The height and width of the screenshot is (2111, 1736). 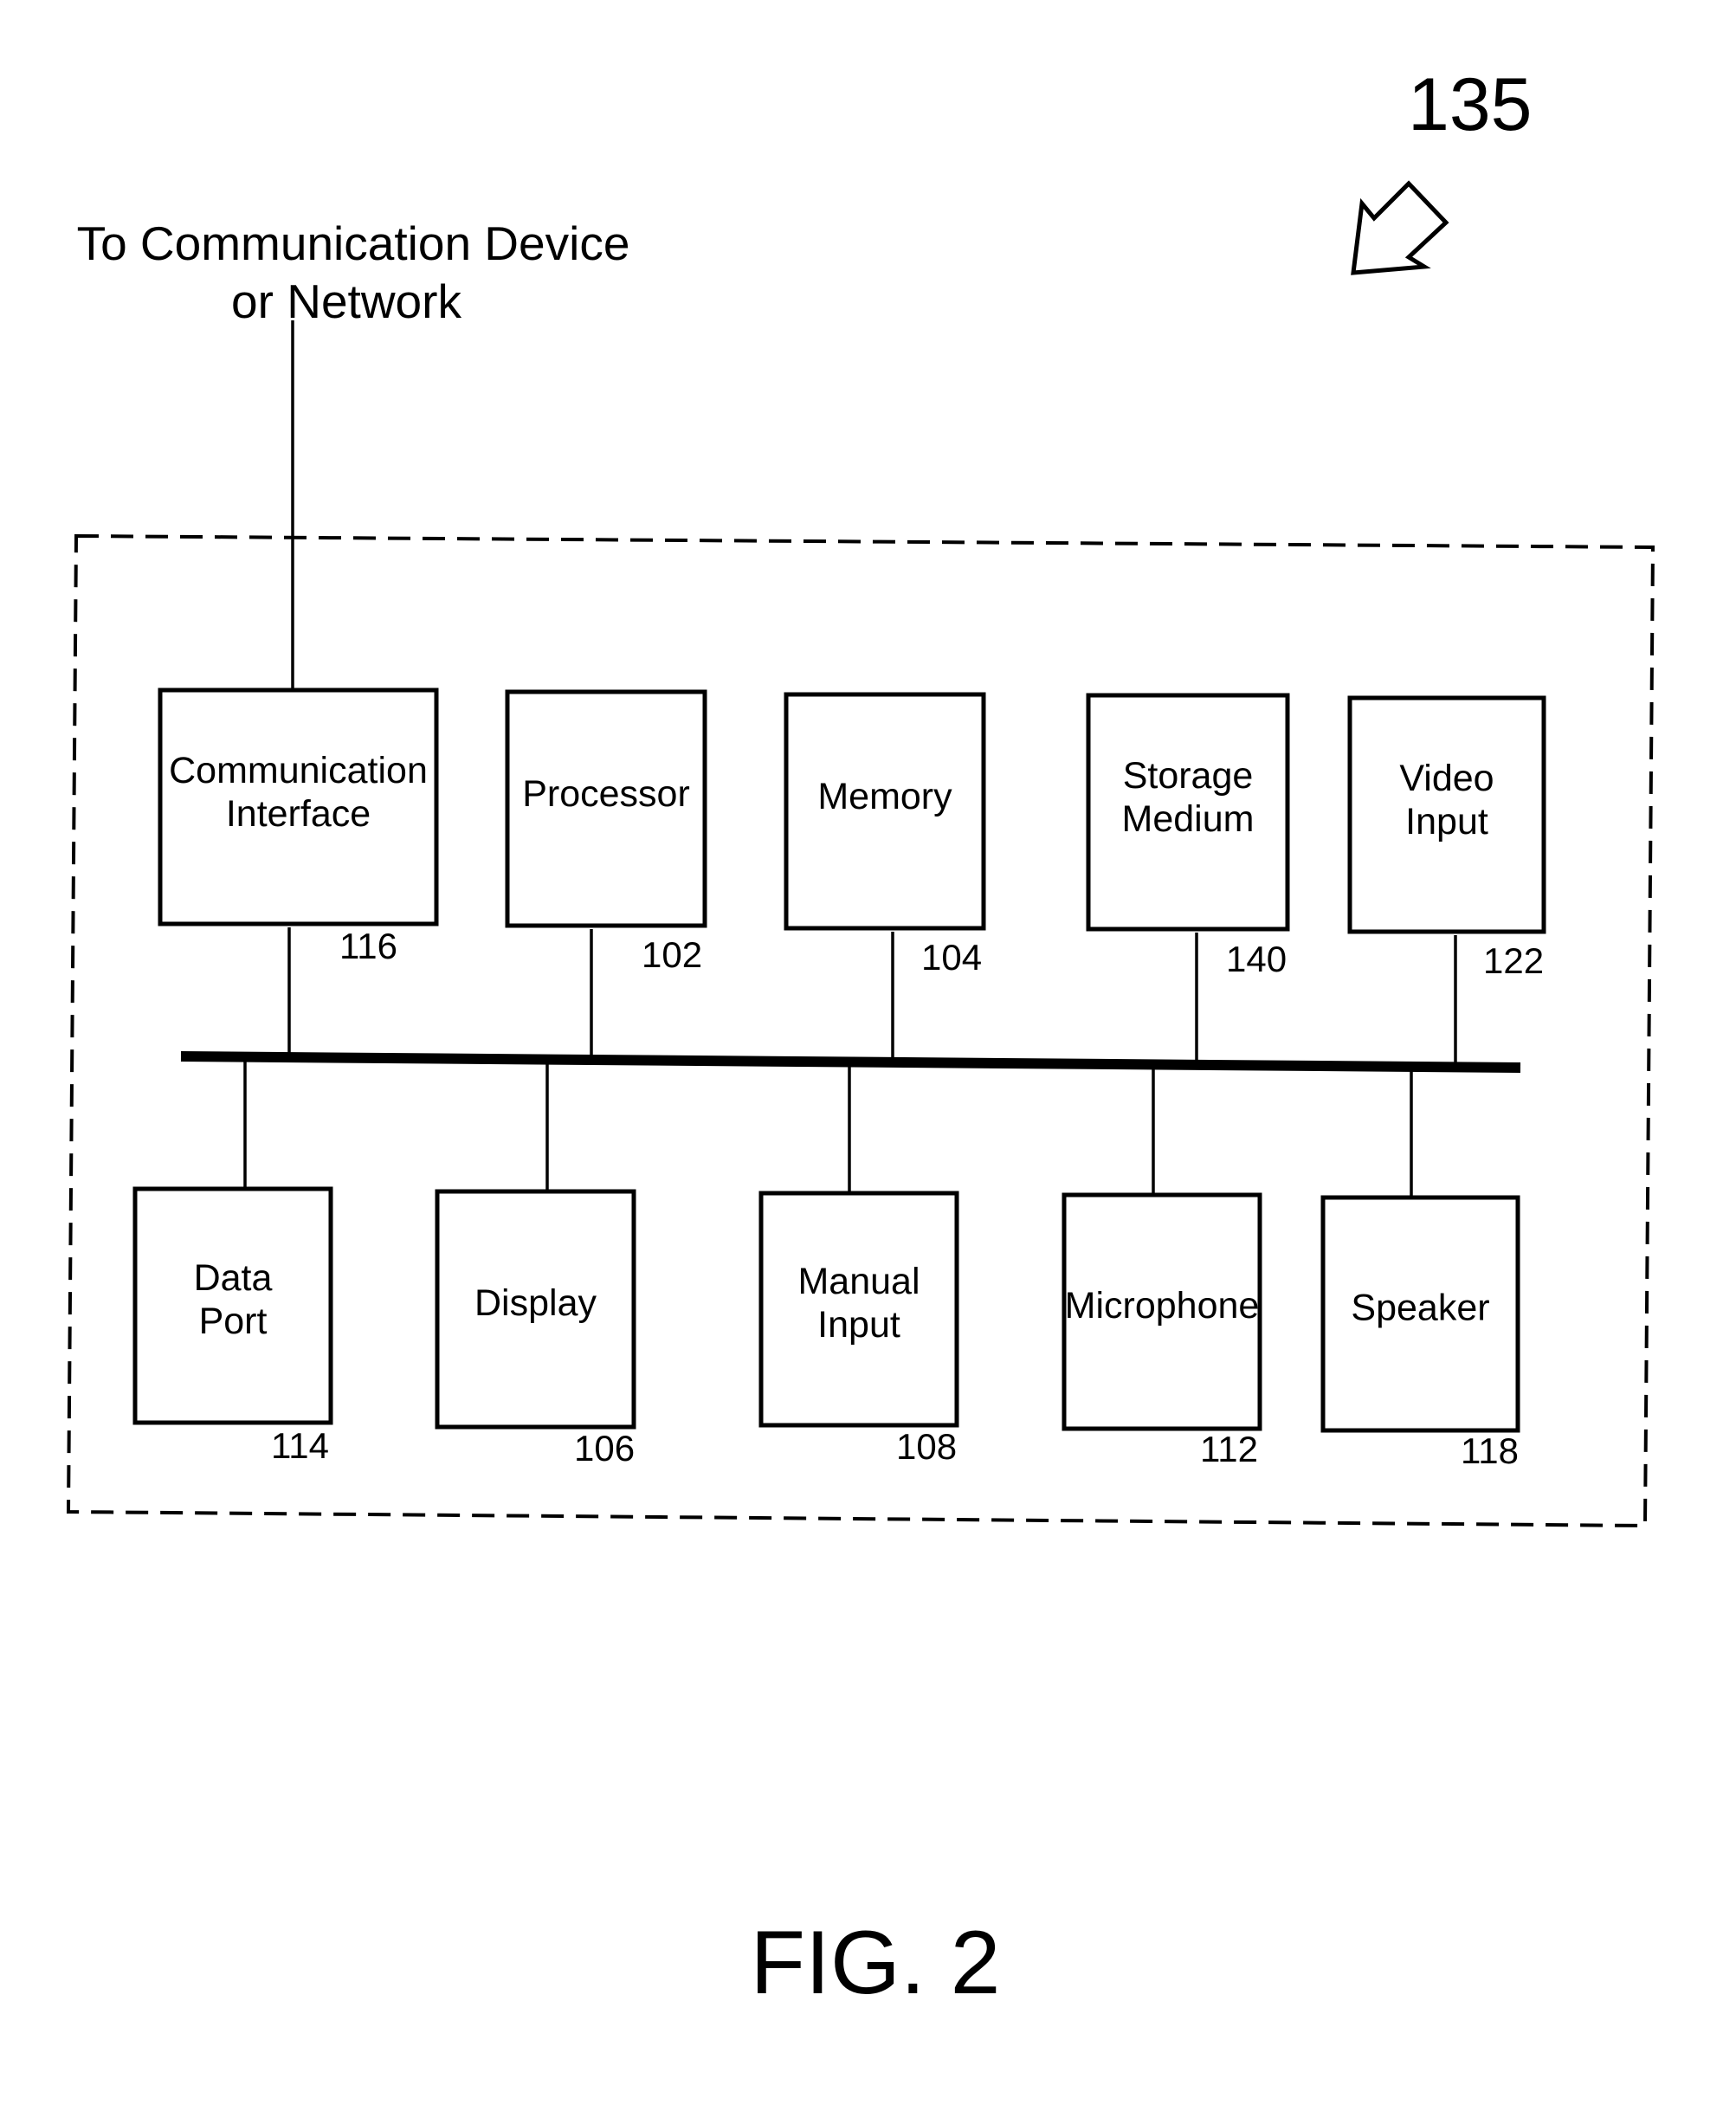 I want to click on figure-reference-numeral: 135, so click(x=1471, y=104).